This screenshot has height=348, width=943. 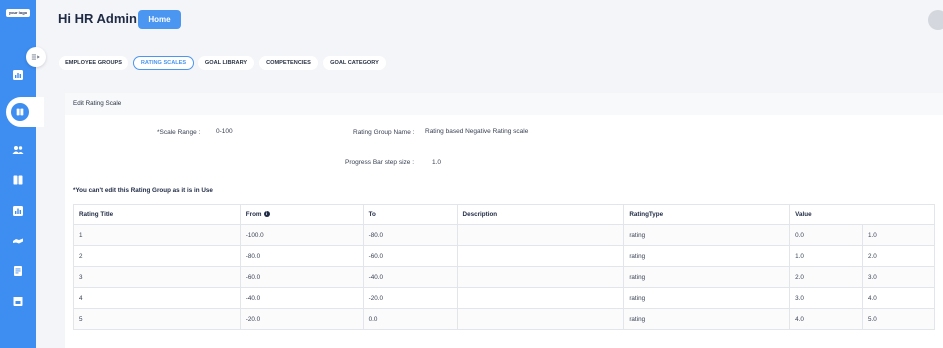 What do you see at coordinates (477, 131) in the screenshot?
I see `rating-group-value: Rating based Negative Rating scale` at bounding box center [477, 131].